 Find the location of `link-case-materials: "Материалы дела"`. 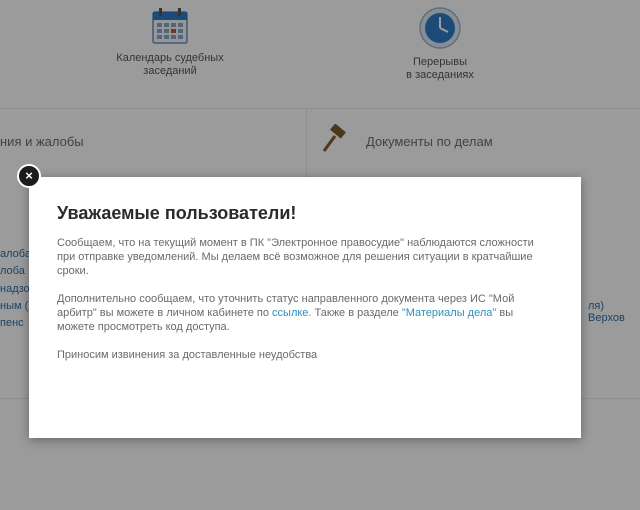

link-case-materials: "Материалы дела" is located at coordinates (449, 313).